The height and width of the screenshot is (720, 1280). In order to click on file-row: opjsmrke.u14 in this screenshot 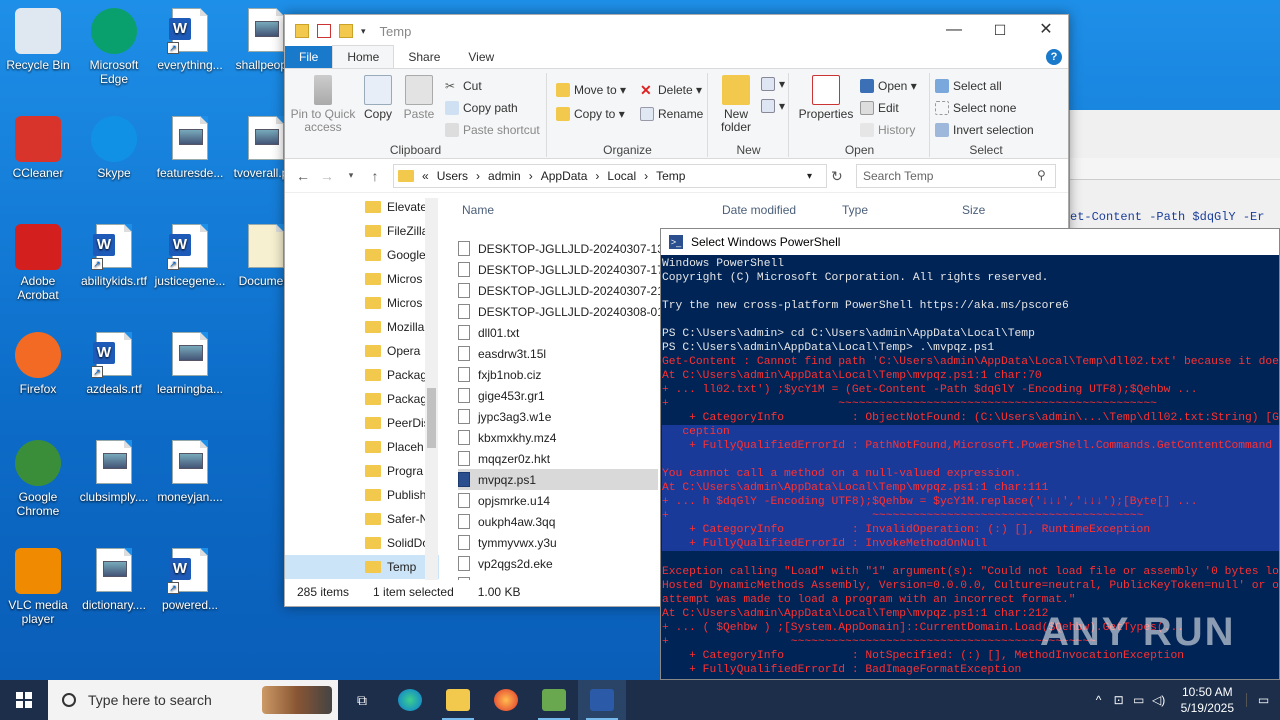, I will do `click(558, 500)`.